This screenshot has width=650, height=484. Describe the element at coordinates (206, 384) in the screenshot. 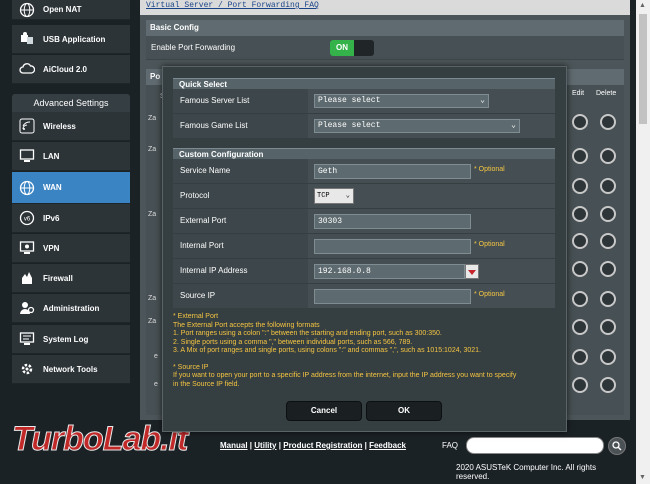

I see `note-line: in the Source IP field.` at that location.